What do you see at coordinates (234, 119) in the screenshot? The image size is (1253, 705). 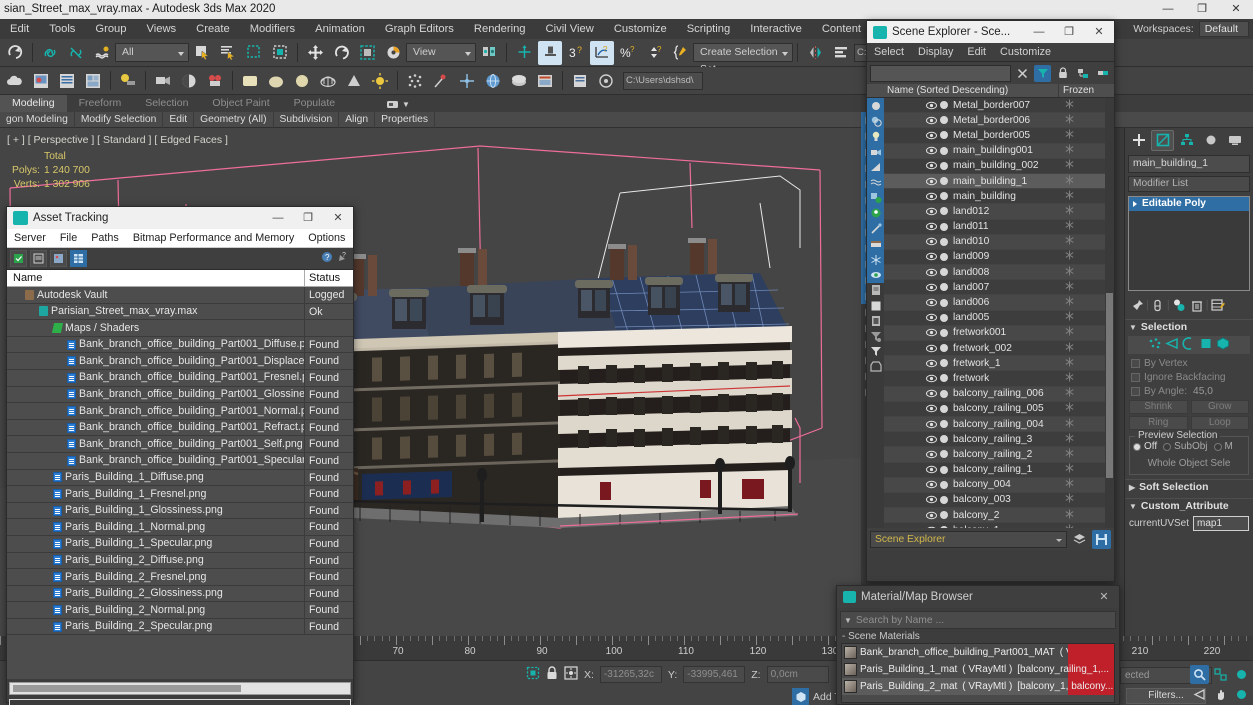 I see `ribbon-panel-geometry-all: Geometry (All)` at bounding box center [234, 119].